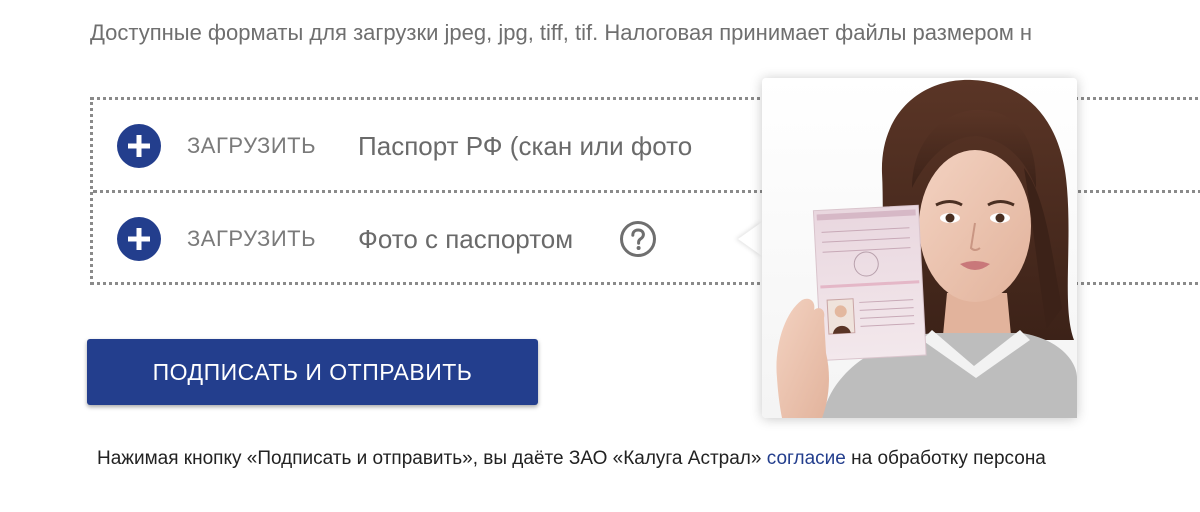 Image resolution: width=1200 pixels, height=512 pixels. What do you see at coordinates (806, 458) in the screenshot?
I see `consent-link: согласие` at bounding box center [806, 458].